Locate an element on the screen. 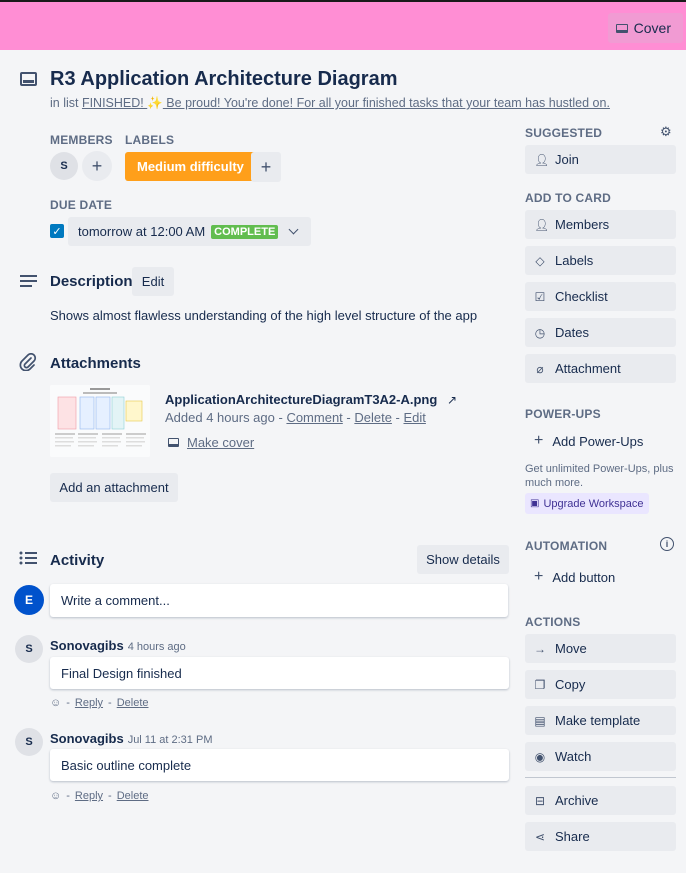  archive-button: ⊟ Archive is located at coordinates (600, 800).